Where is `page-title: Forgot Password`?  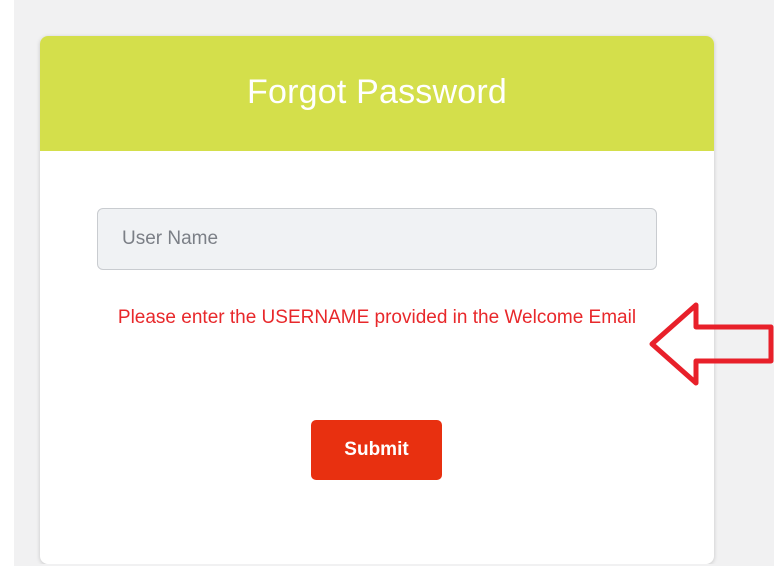
page-title: Forgot Password is located at coordinates (377, 92).